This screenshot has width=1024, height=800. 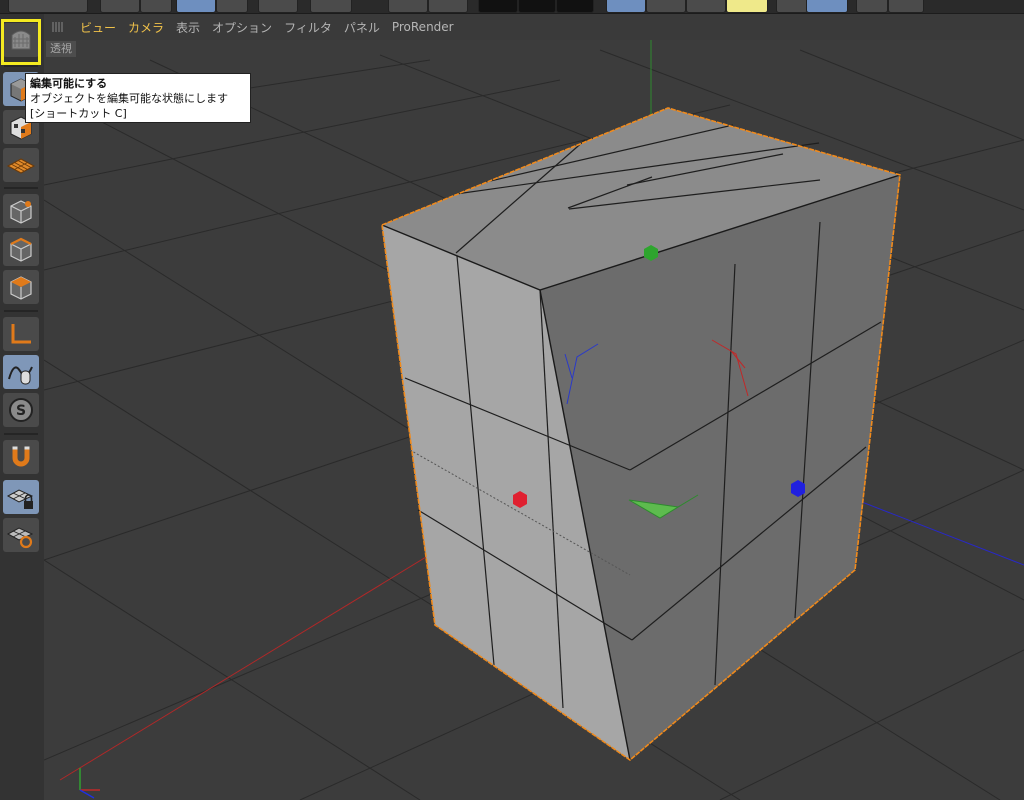 What do you see at coordinates (242, 27) in the screenshot?
I see `menu-options: オプション` at bounding box center [242, 27].